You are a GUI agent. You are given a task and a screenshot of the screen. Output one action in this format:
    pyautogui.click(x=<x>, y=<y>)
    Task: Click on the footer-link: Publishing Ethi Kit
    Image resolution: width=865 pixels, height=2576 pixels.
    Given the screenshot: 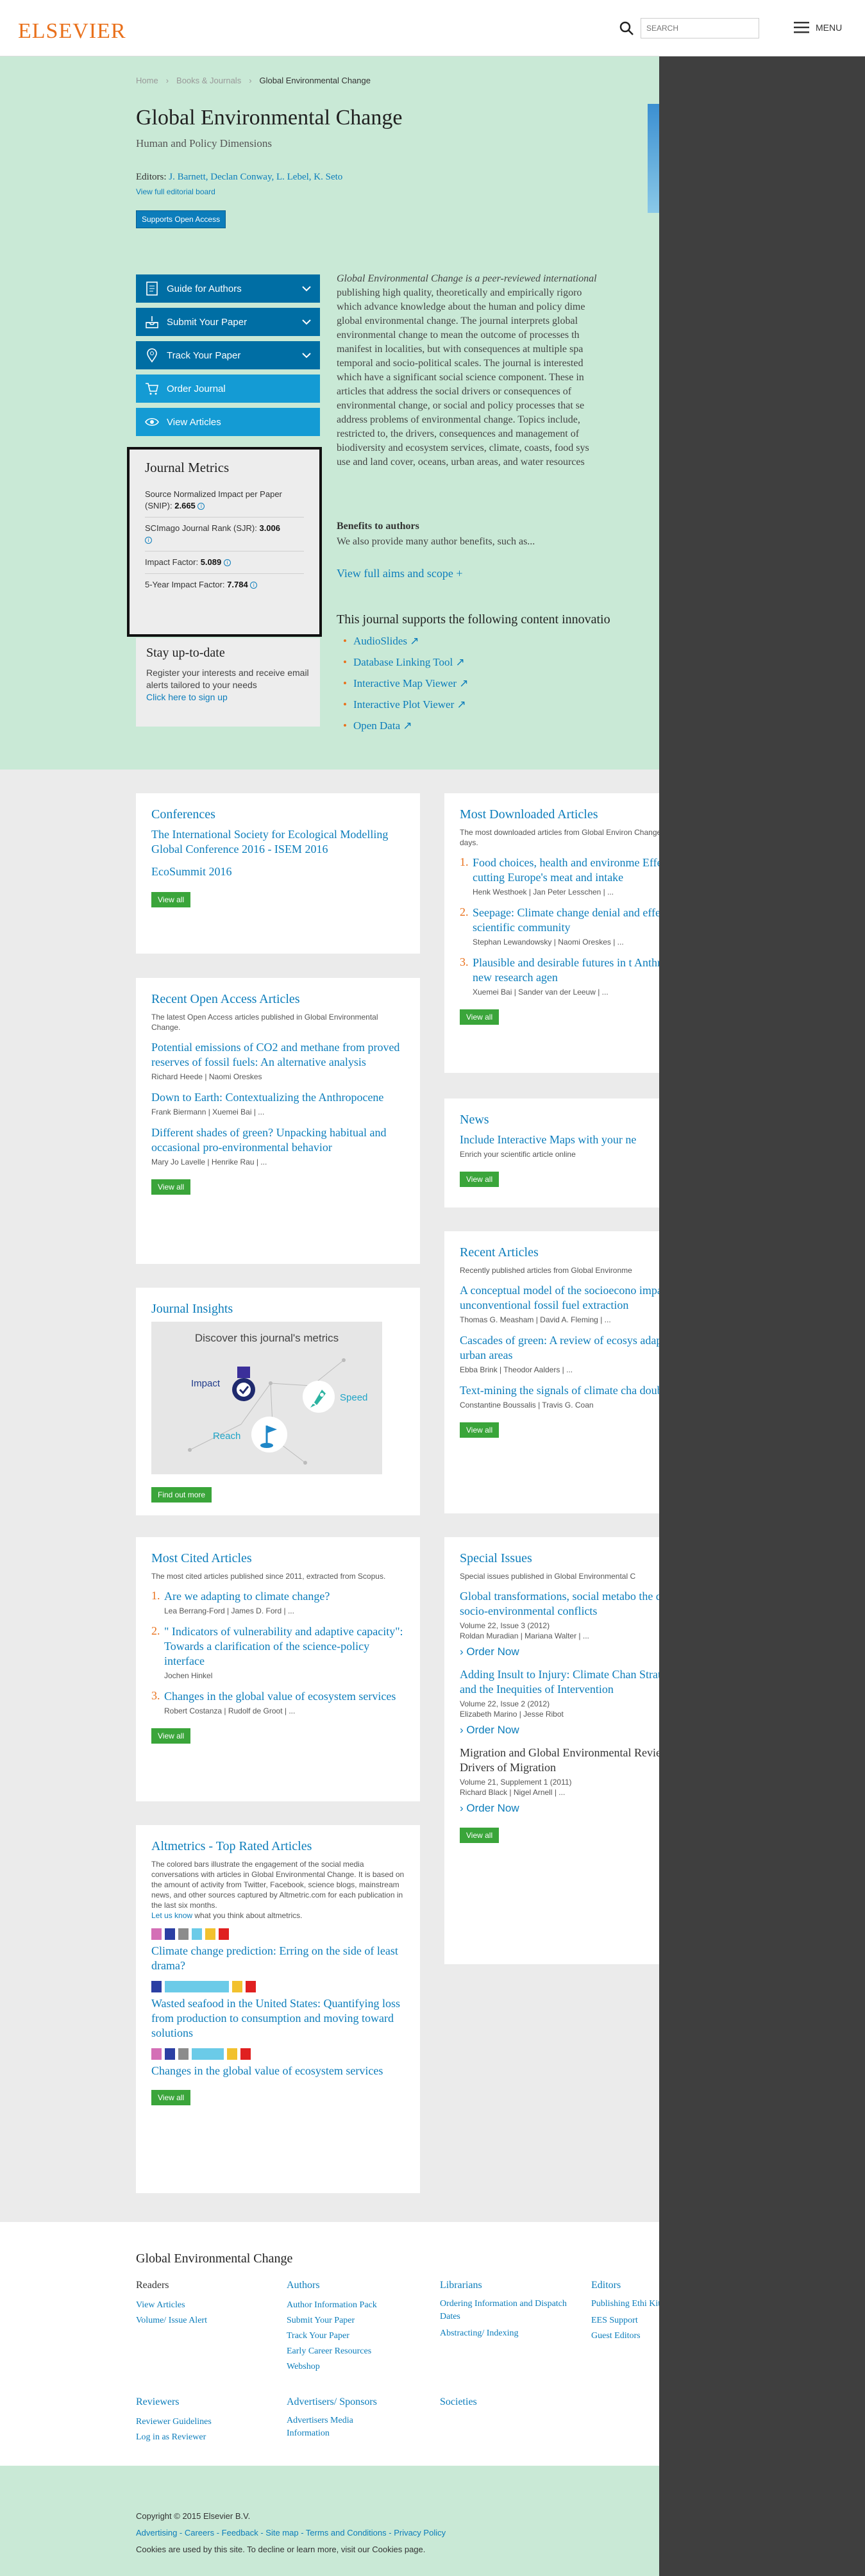 What is the action you would take?
    pyautogui.click(x=626, y=2304)
    